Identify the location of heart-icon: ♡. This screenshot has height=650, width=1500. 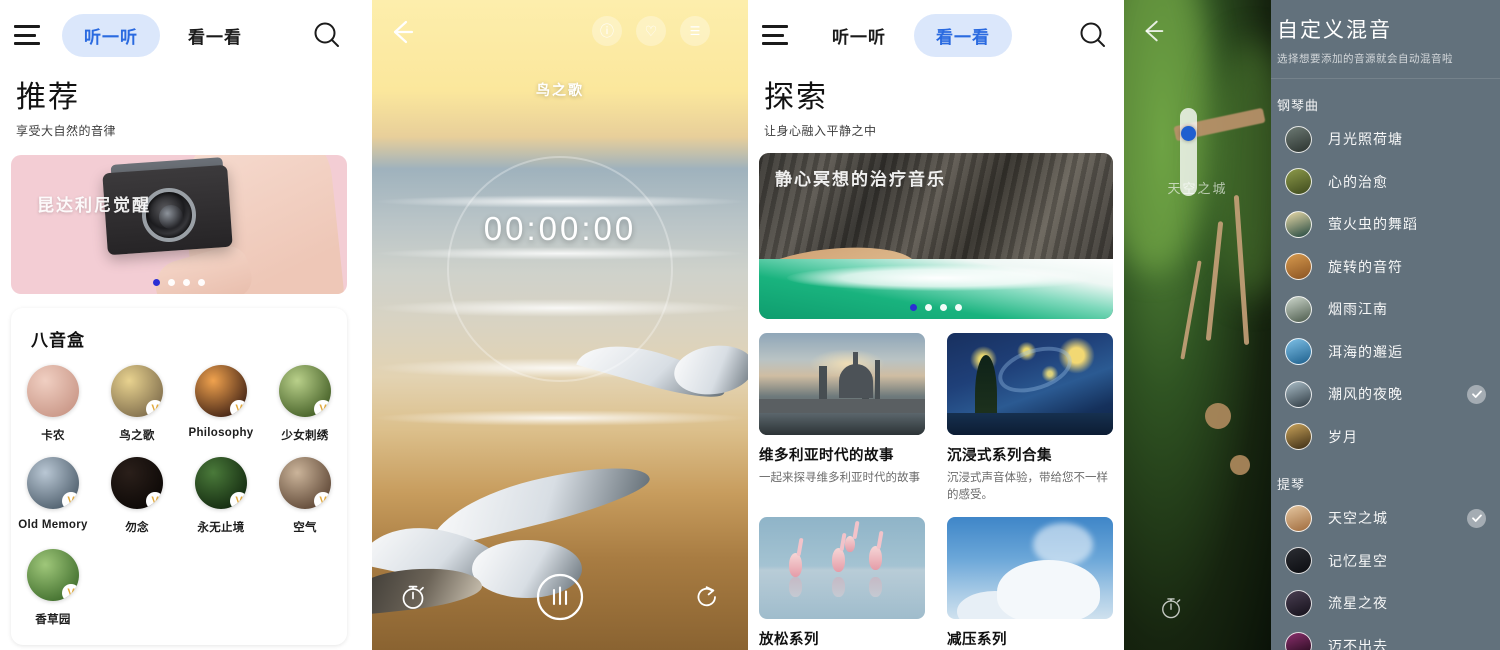
(651, 30).